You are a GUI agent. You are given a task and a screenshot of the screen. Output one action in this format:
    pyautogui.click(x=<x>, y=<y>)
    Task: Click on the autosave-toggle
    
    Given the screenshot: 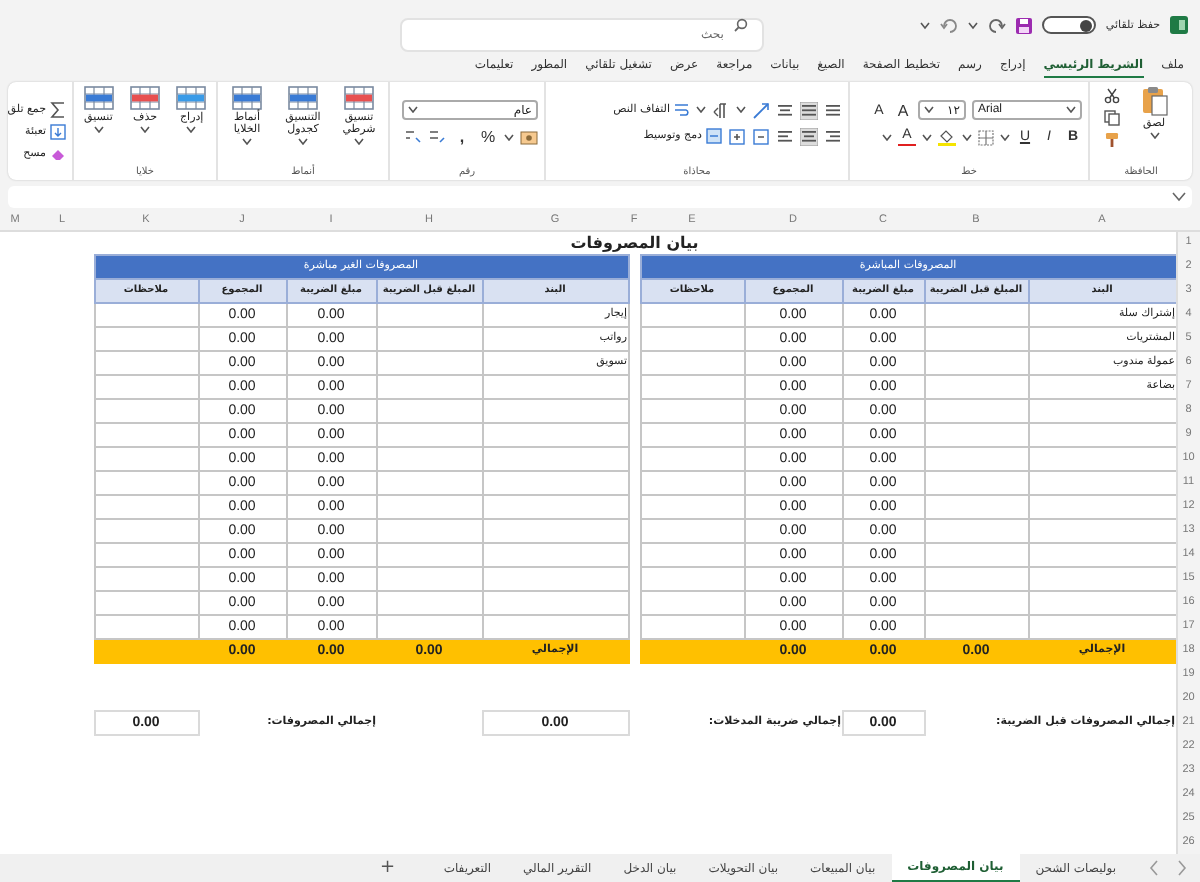 What is the action you would take?
    pyautogui.click(x=1068, y=25)
    